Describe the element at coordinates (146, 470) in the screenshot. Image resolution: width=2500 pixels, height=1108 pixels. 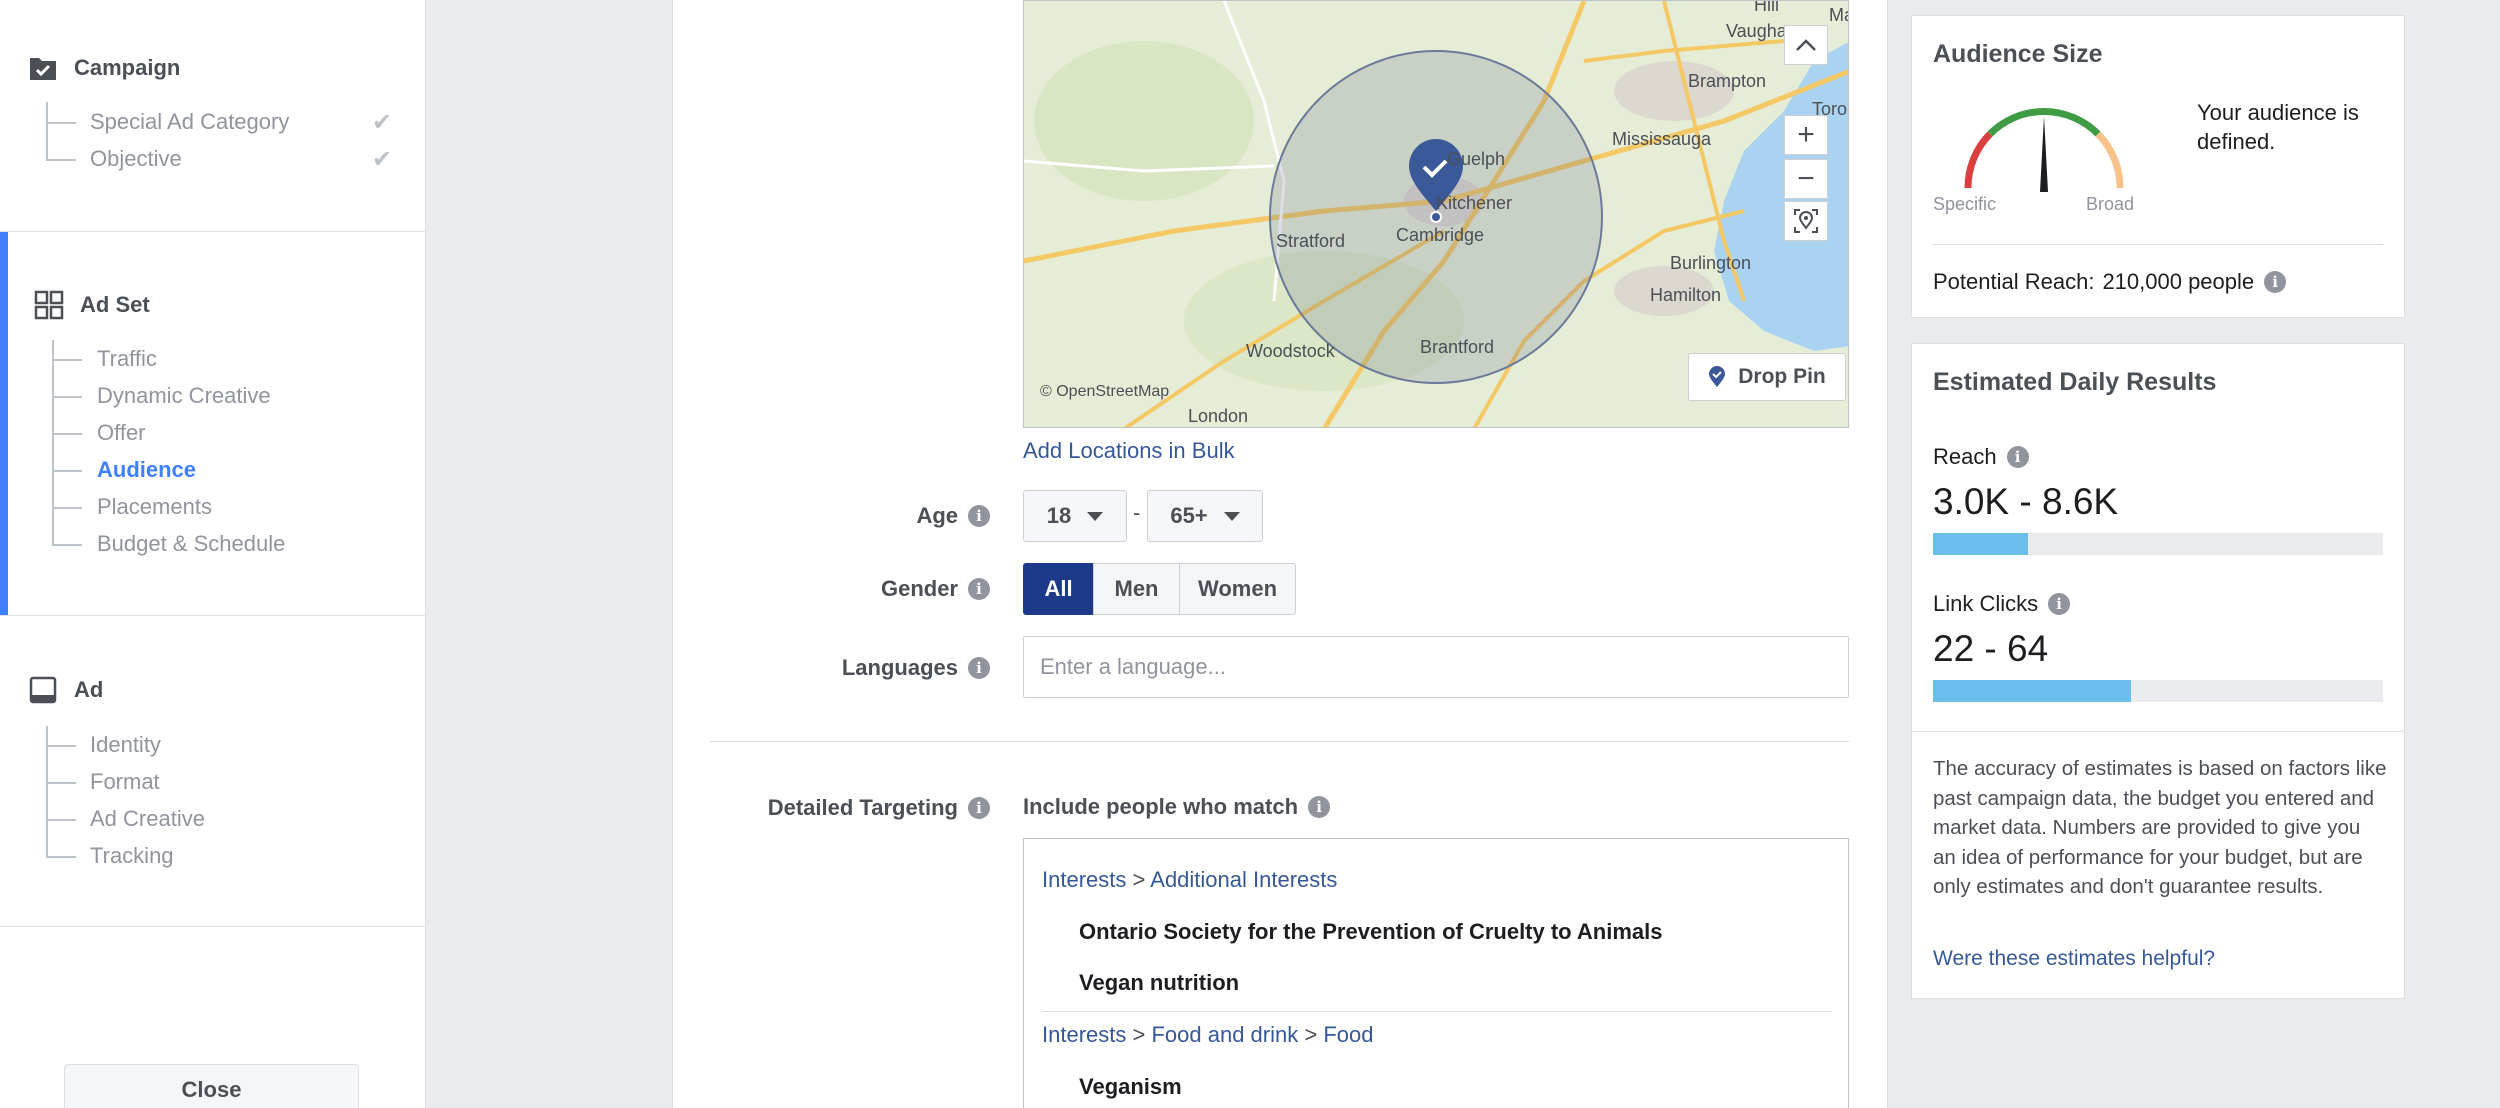
I see `nav-item-audience: Audience` at that location.